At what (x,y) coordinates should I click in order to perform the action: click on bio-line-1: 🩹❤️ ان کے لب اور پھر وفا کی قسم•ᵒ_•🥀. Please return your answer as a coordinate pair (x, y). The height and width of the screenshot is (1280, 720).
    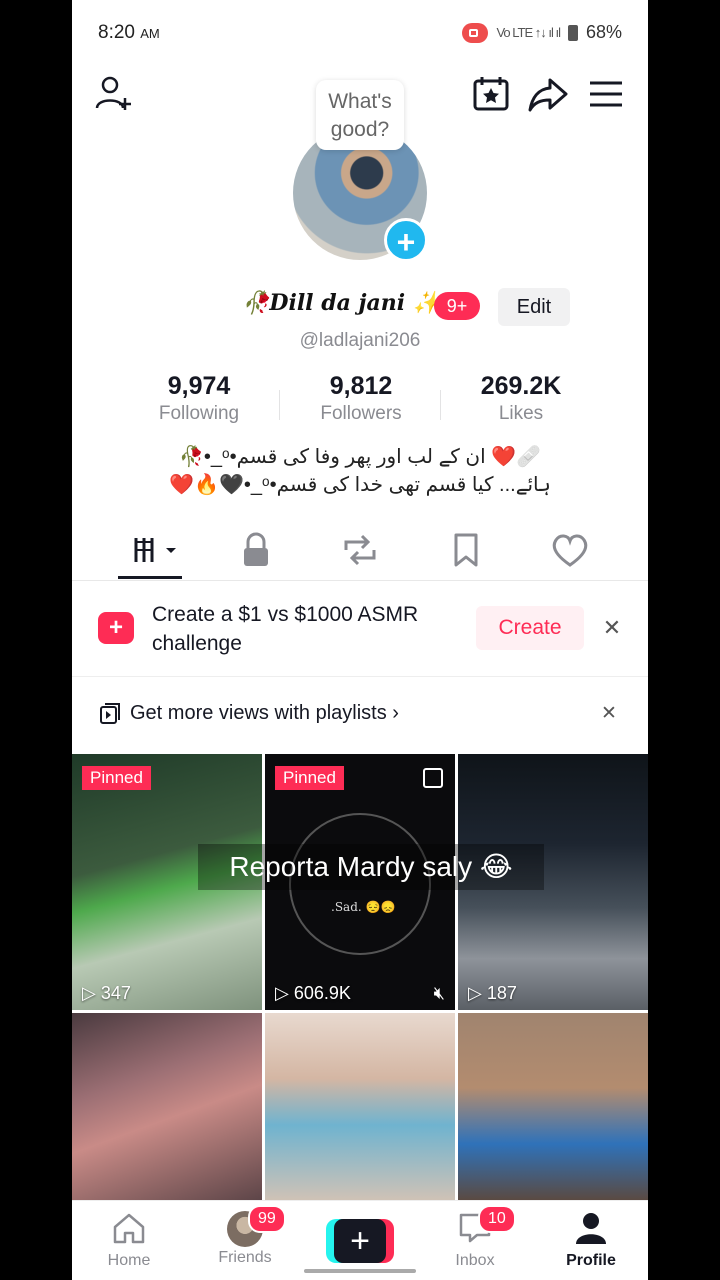
    Looking at the image, I should click on (360, 457).